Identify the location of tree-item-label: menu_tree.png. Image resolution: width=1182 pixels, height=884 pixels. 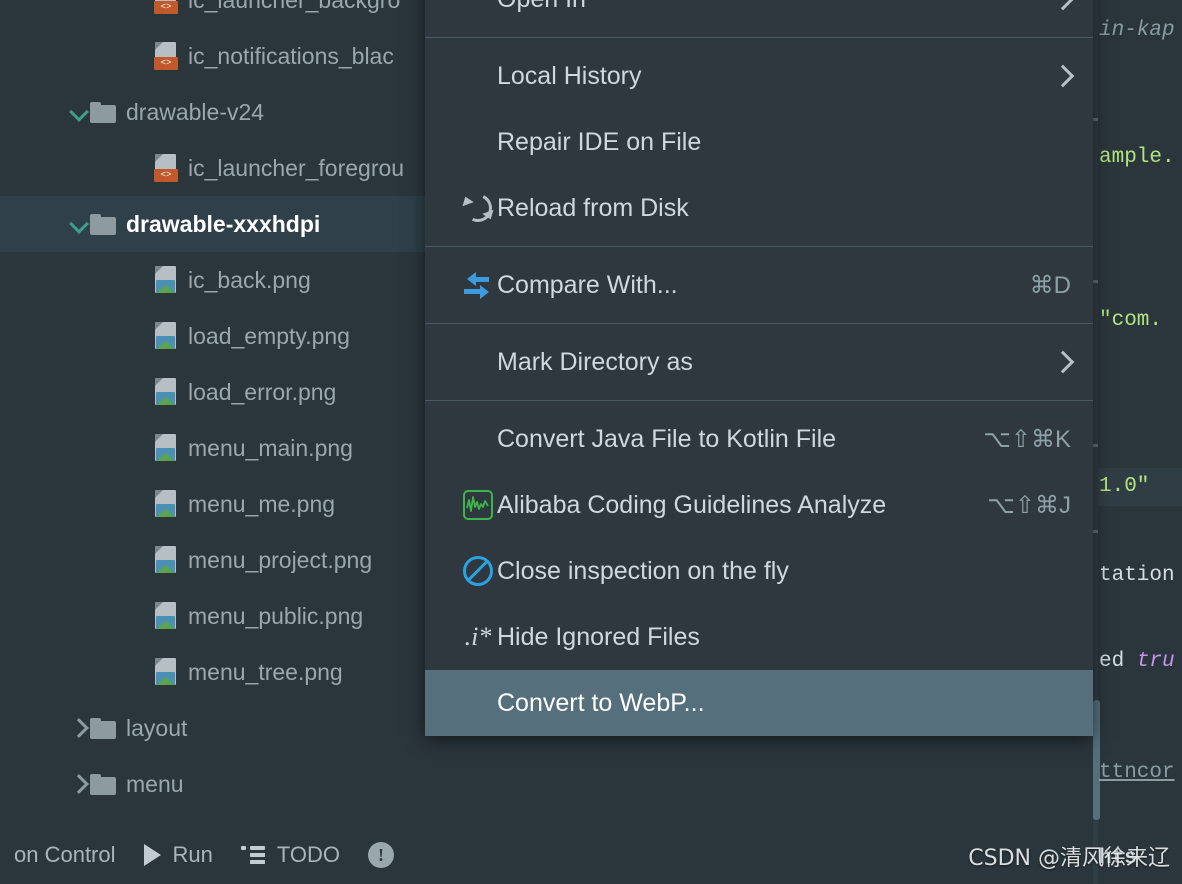
(265, 671).